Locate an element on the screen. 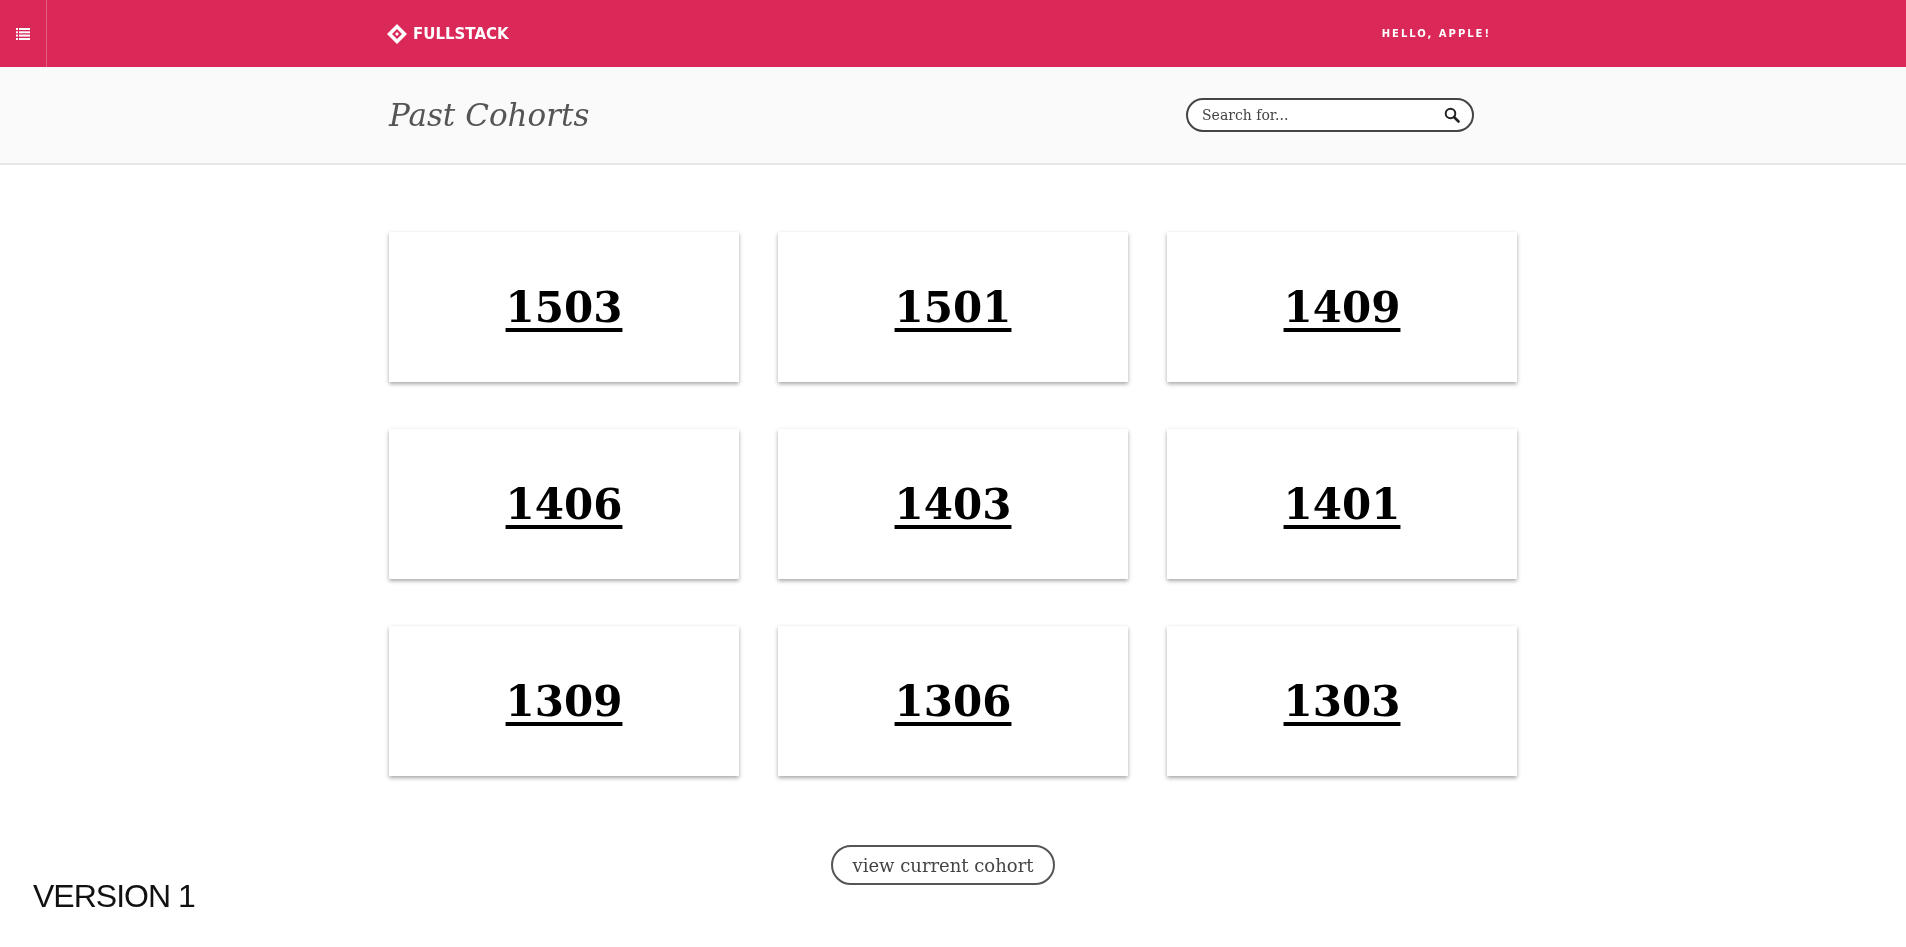  cohort-link: 1306 is located at coordinates (953, 701).